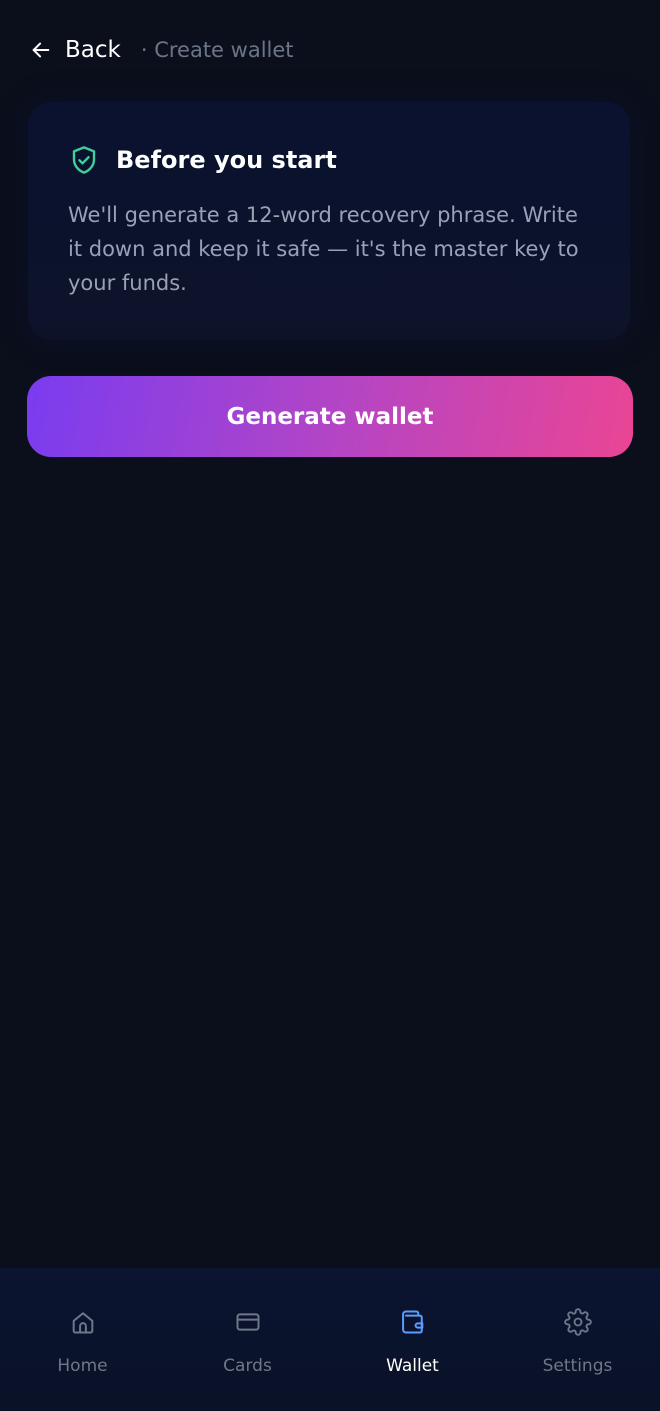 This screenshot has height=1411, width=660. I want to click on card-title: Before you start, so click(226, 160).